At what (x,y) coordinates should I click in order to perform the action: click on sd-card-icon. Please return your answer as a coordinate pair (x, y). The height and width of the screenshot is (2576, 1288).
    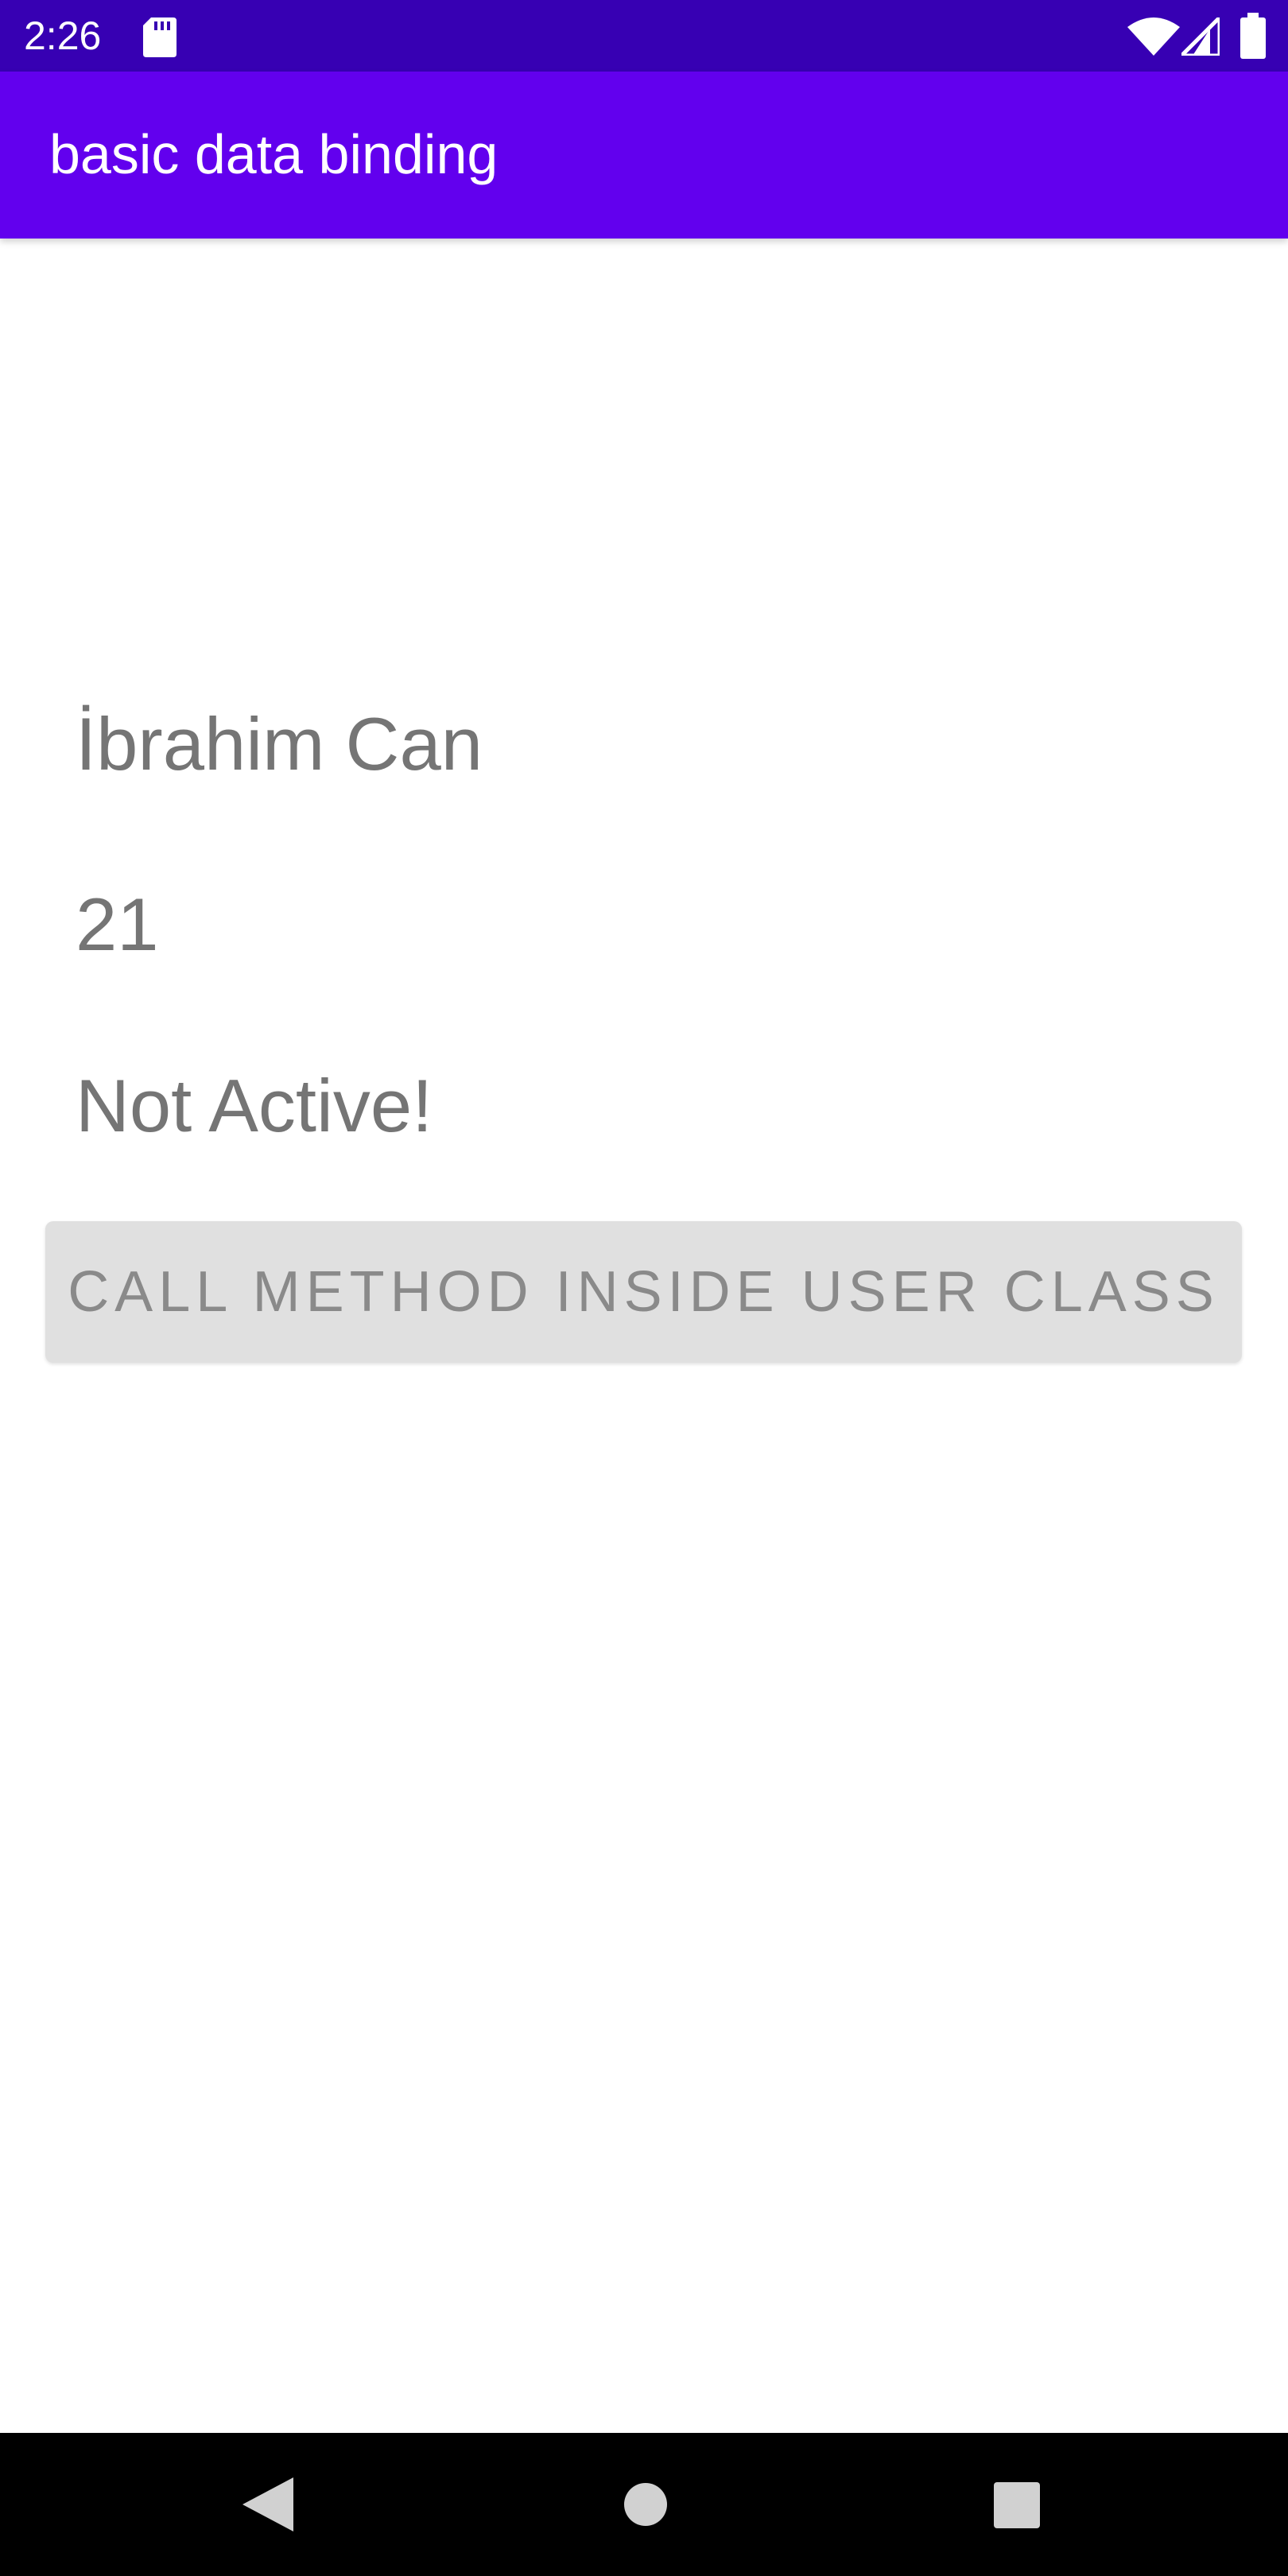
    Looking at the image, I should click on (160, 37).